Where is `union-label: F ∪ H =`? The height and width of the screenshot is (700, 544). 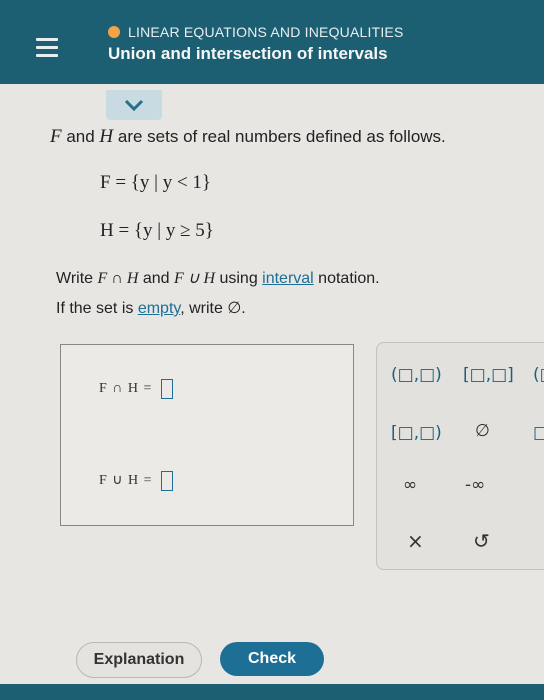 union-label: F ∪ H = is located at coordinates (126, 481).